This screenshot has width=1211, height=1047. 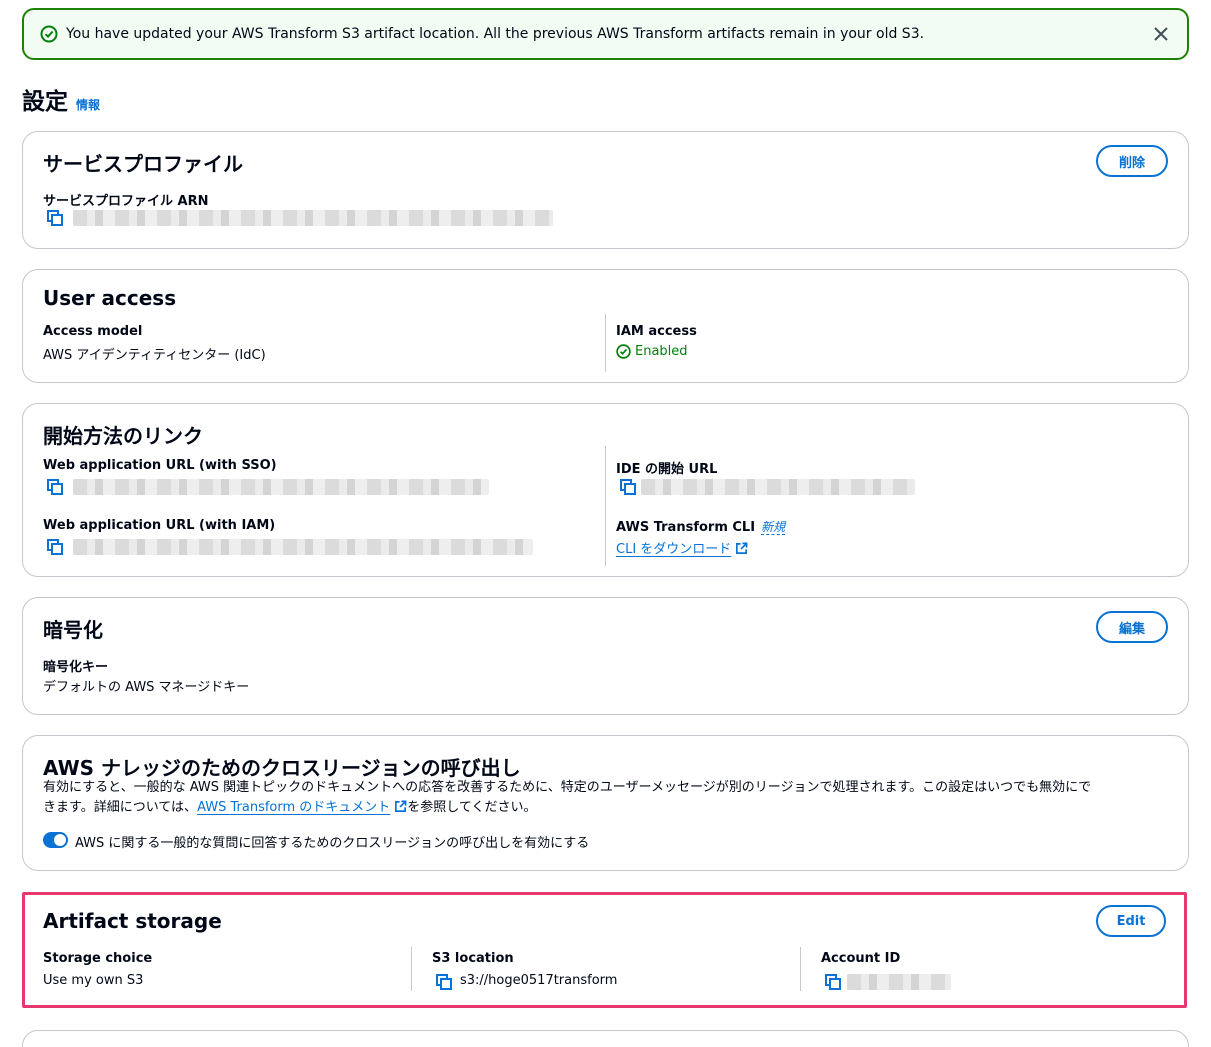 What do you see at coordinates (123, 436) in the screenshot?
I see `getting-started-title: 開始方法のリンク` at bounding box center [123, 436].